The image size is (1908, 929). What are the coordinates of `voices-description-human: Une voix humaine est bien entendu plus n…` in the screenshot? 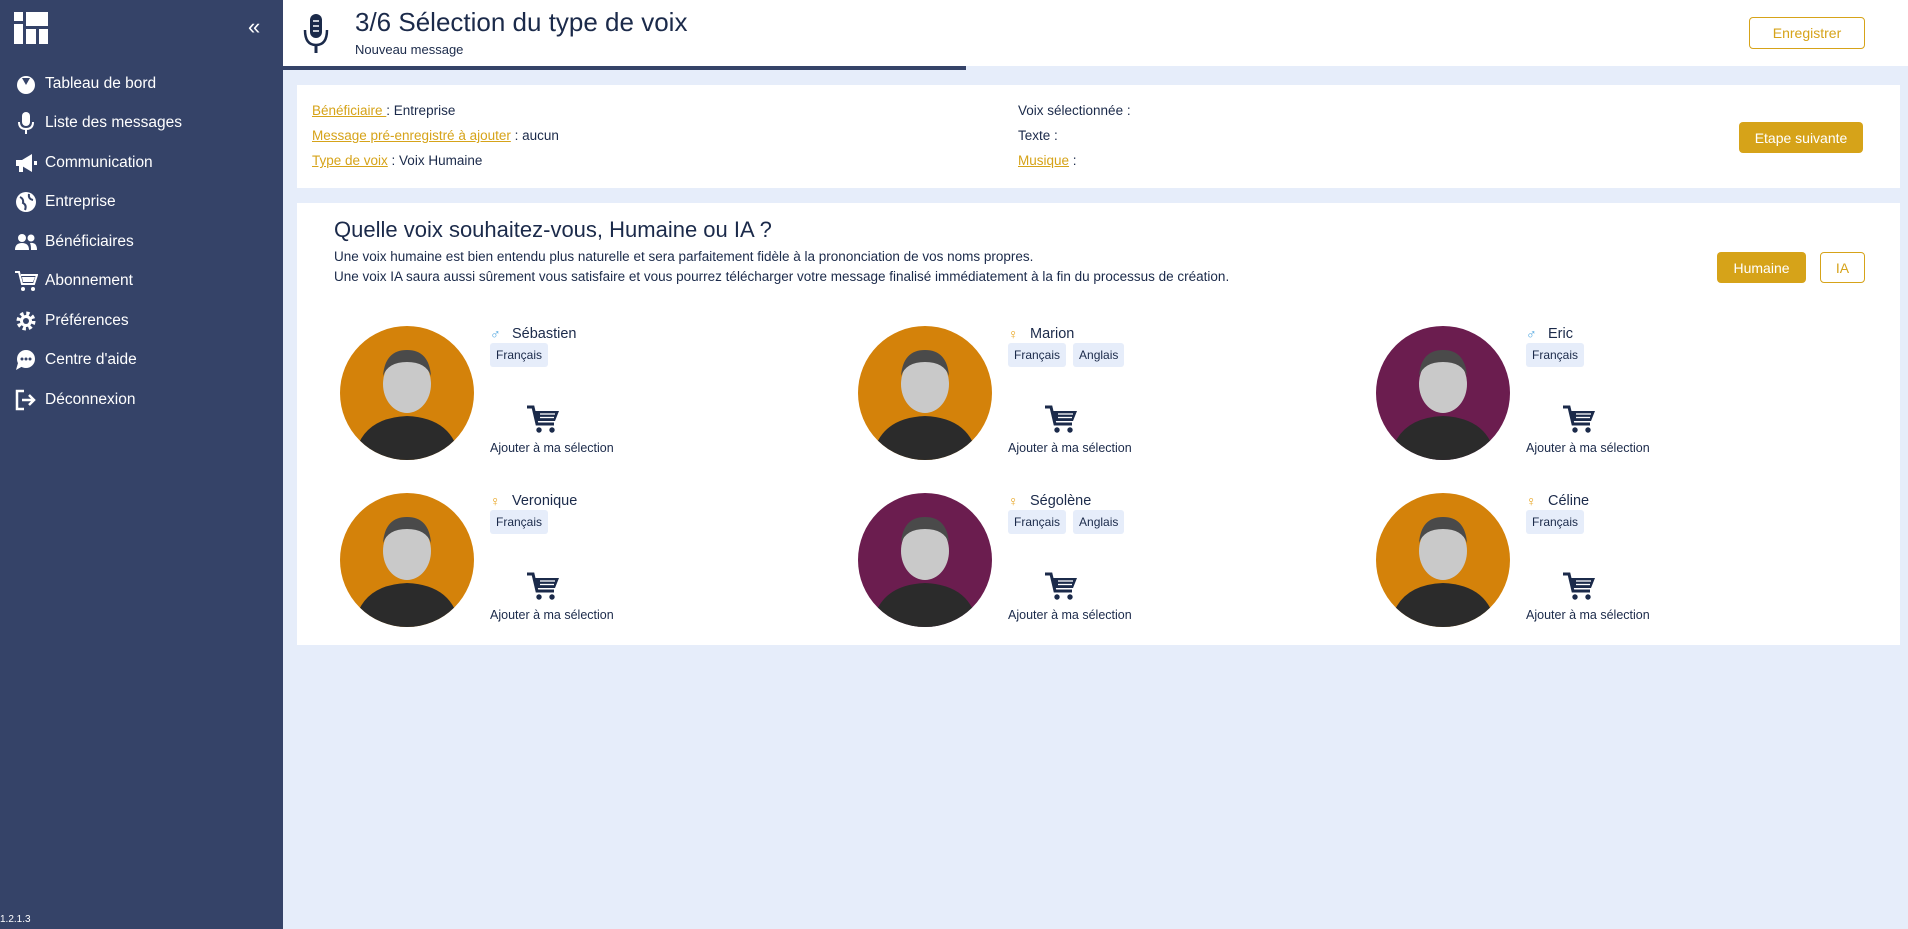 It's located at (684, 256).